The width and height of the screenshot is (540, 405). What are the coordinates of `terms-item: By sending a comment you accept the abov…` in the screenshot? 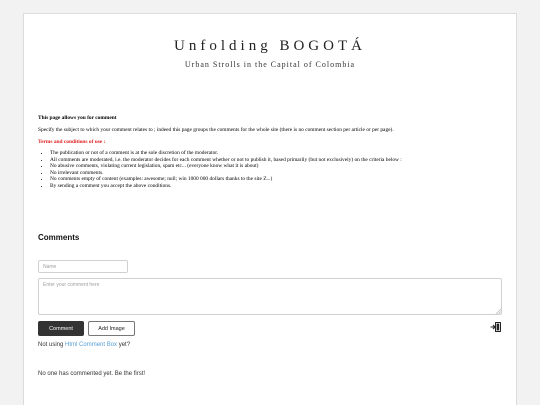 It's located at (279, 186).